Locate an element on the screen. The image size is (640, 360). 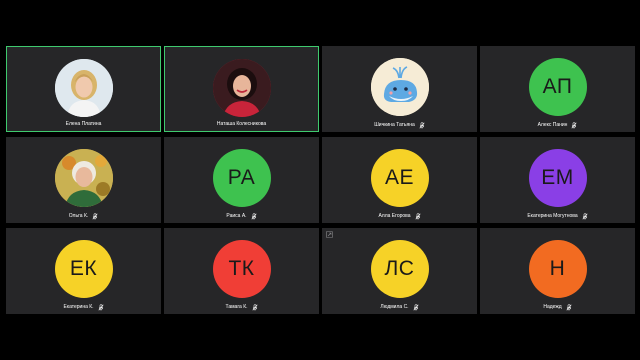
initials-avatar: ЕК is located at coordinates (83, 269).